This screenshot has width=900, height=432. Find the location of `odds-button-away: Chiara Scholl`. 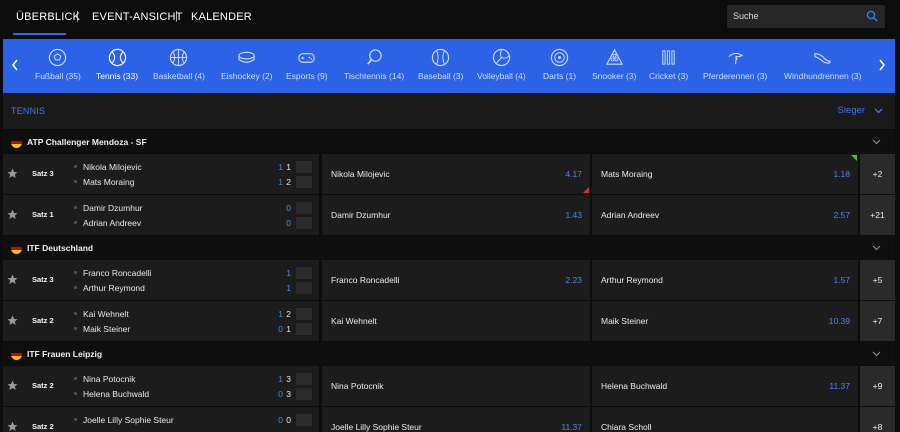

odds-button-away: Chiara Scholl is located at coordinates (725, 419).